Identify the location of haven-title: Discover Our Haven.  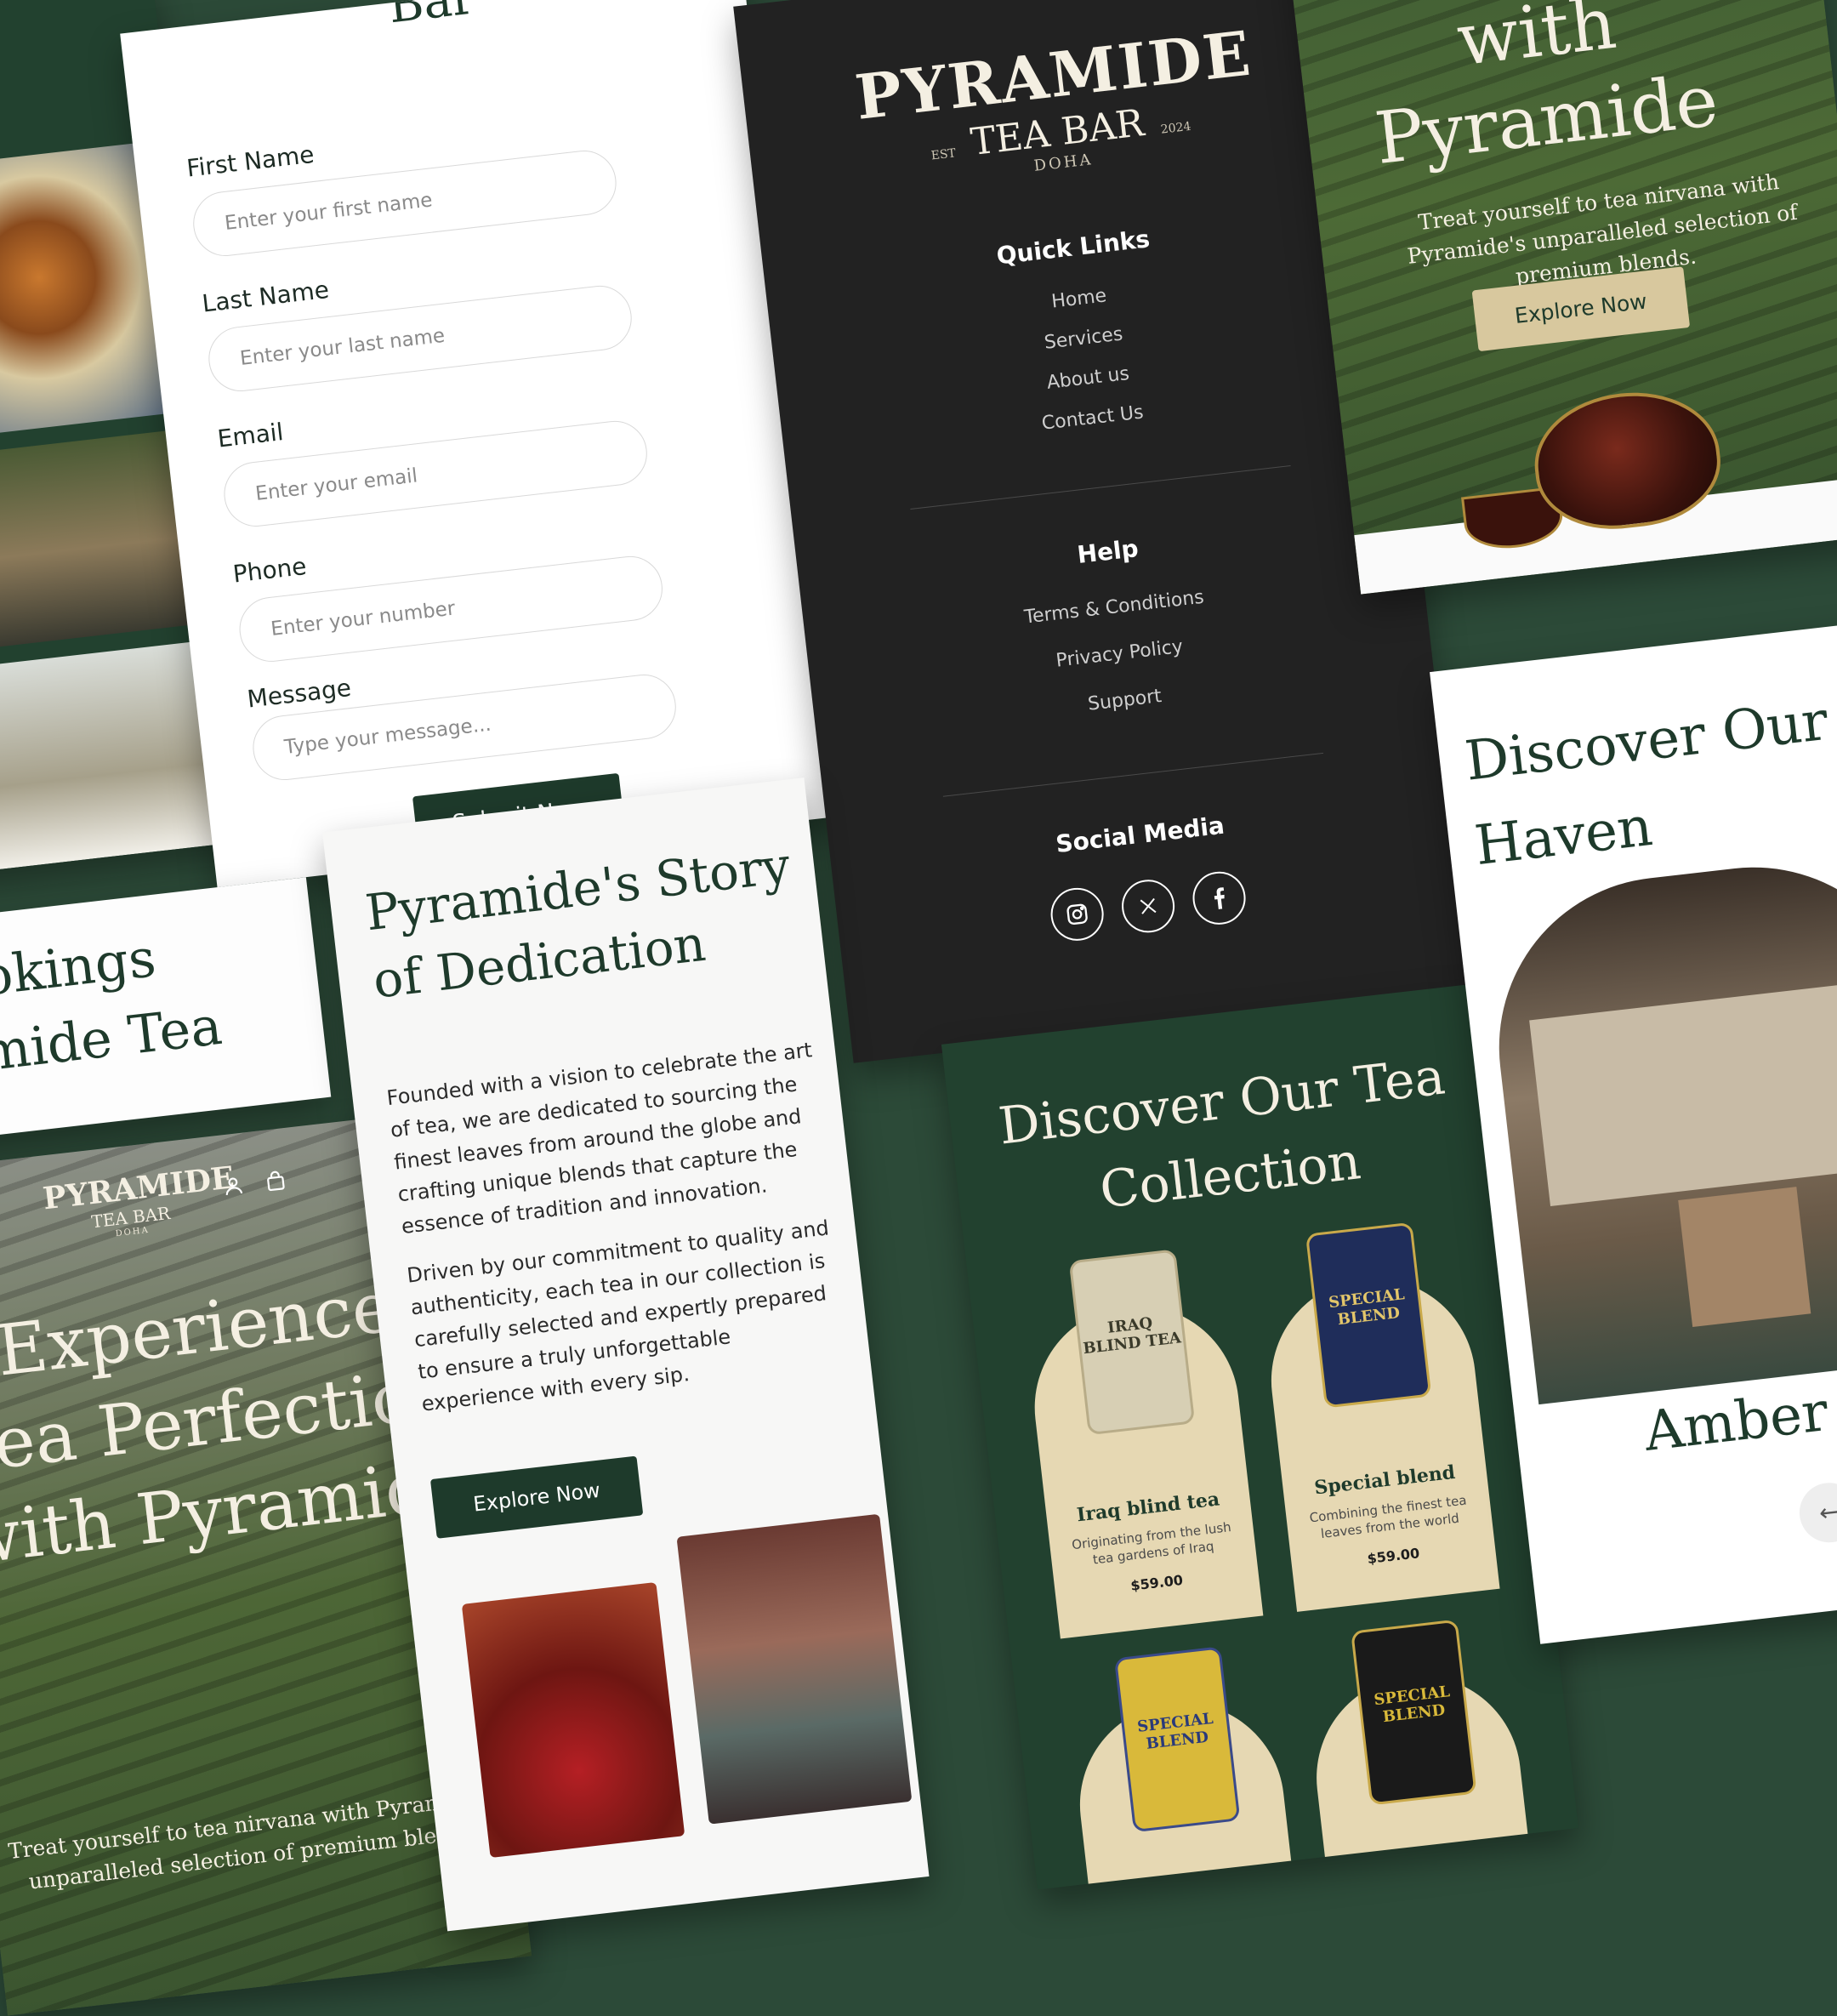
(1649, 784).